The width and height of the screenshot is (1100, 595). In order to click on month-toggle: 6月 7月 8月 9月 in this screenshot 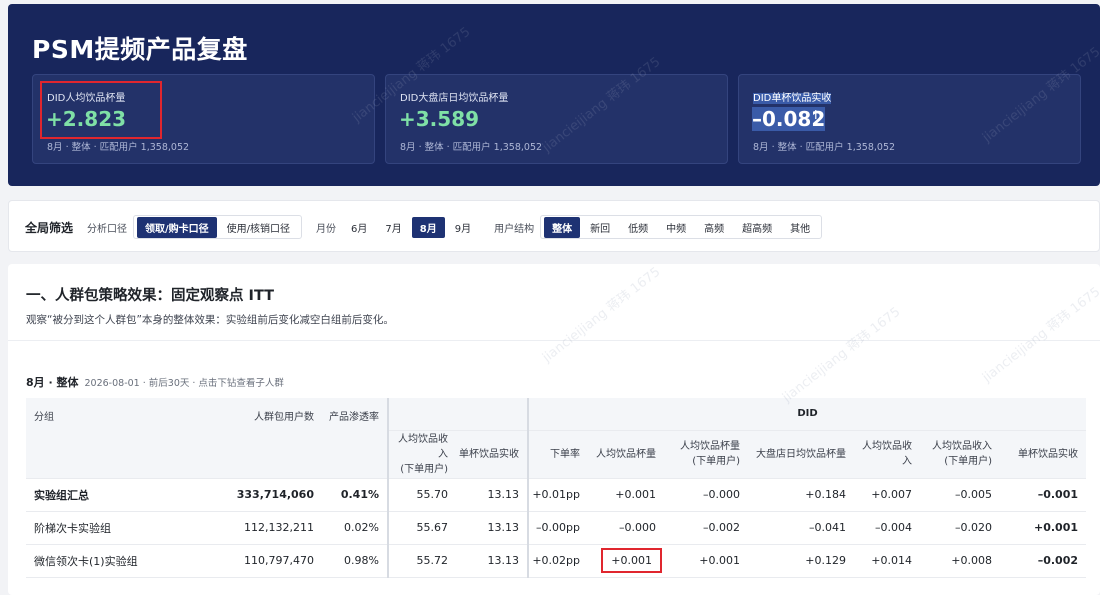, I will do `click(411, 227)`.